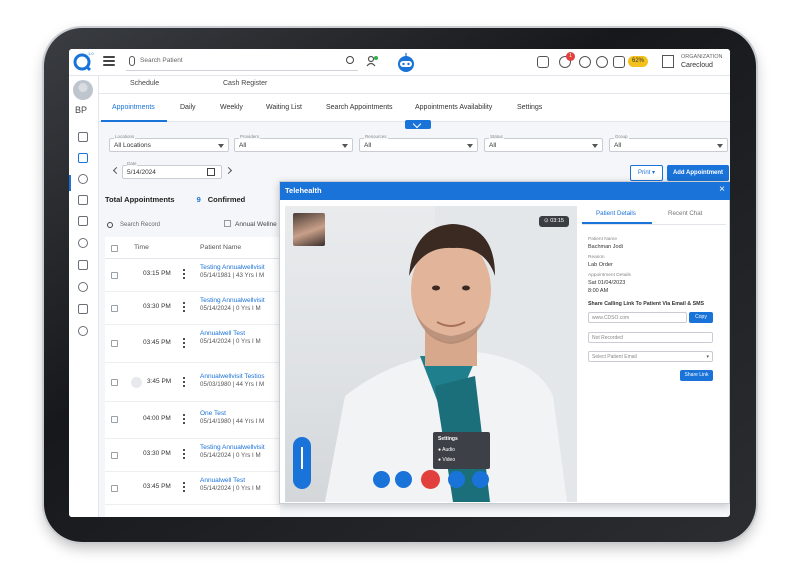 This screenshot has height=571, width=800. Describe the element at coordinates (83, 200) in the screenshot. I see `document-icon` at that location.